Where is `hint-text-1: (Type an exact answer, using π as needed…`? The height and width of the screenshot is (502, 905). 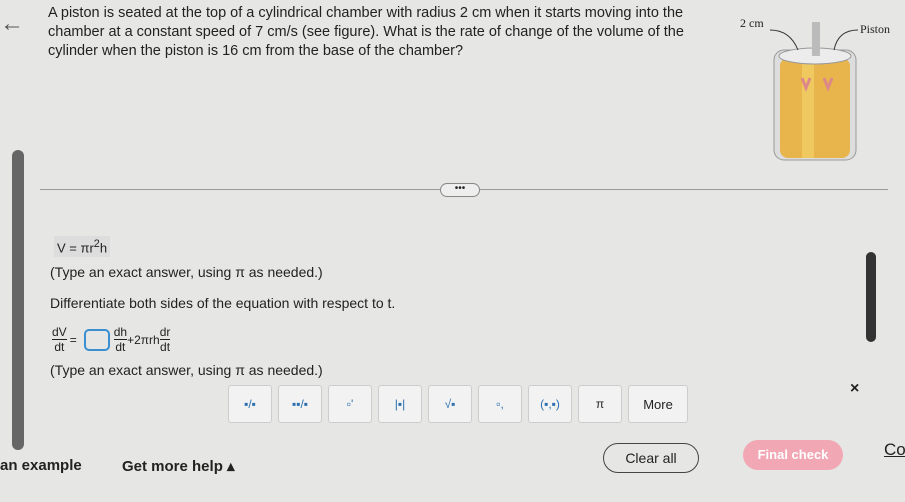
hint-text-1: (Type an exact answer, using π as needed… is located at coordinates (186, 272).